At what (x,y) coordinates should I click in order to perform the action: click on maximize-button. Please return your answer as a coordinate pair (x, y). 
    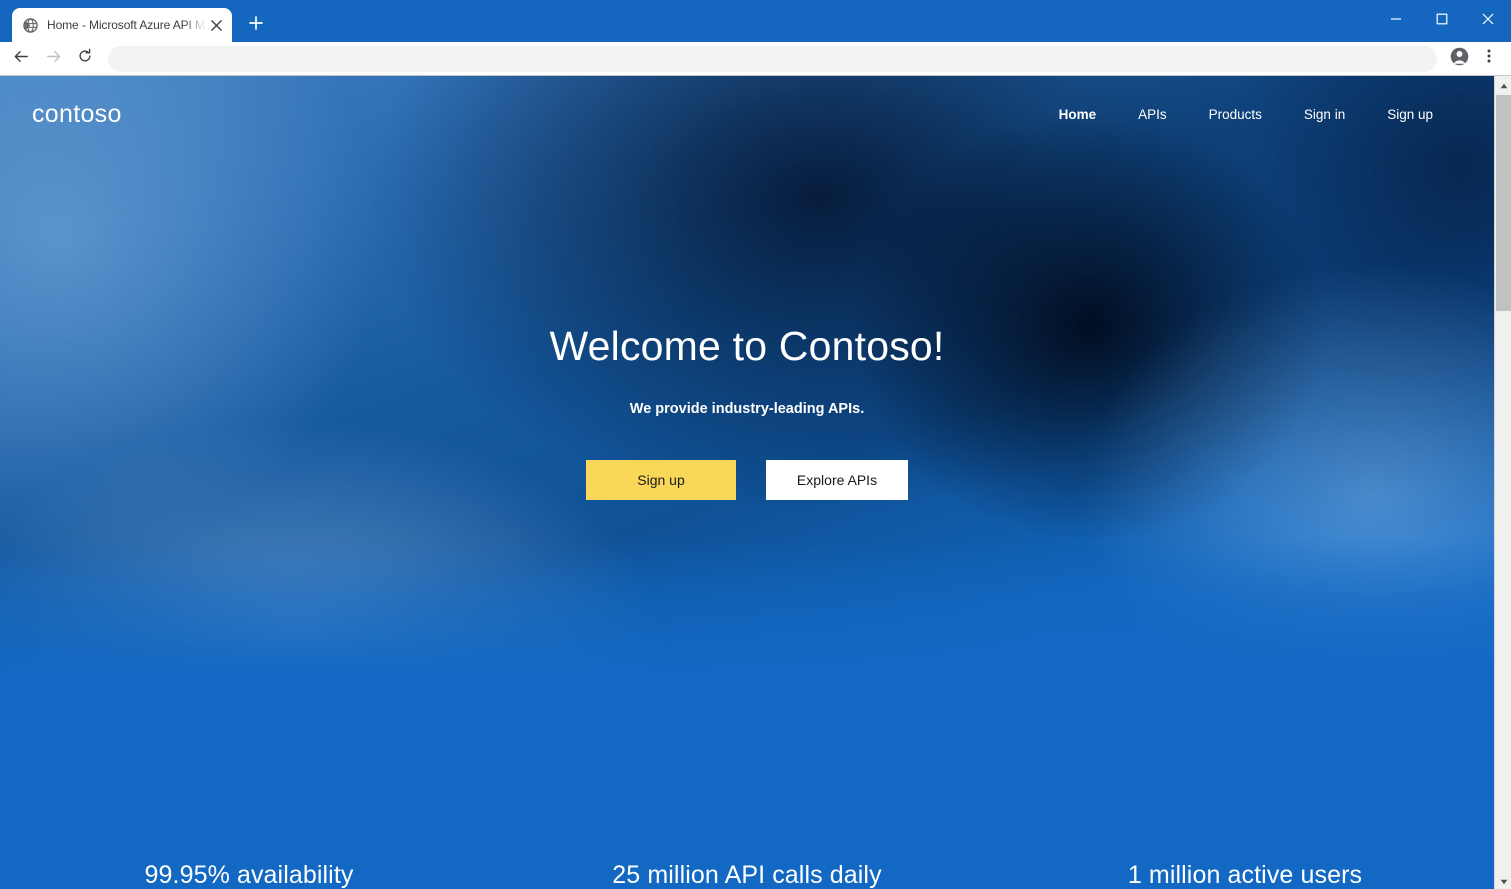
    Looking at the image, I should click on (1442, 21).